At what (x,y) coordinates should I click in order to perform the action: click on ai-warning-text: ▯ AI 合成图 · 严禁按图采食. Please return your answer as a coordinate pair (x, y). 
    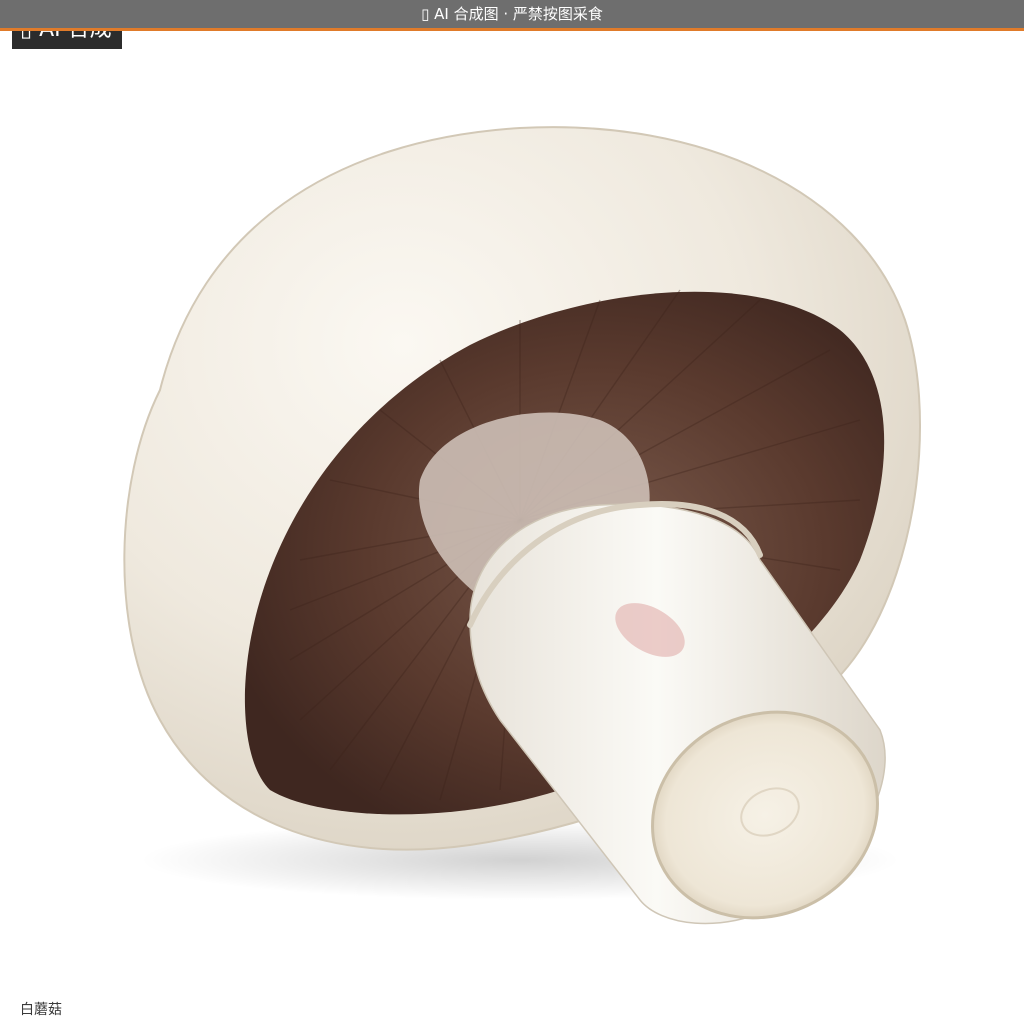
    Looking at the image, I should click on (512, 14).